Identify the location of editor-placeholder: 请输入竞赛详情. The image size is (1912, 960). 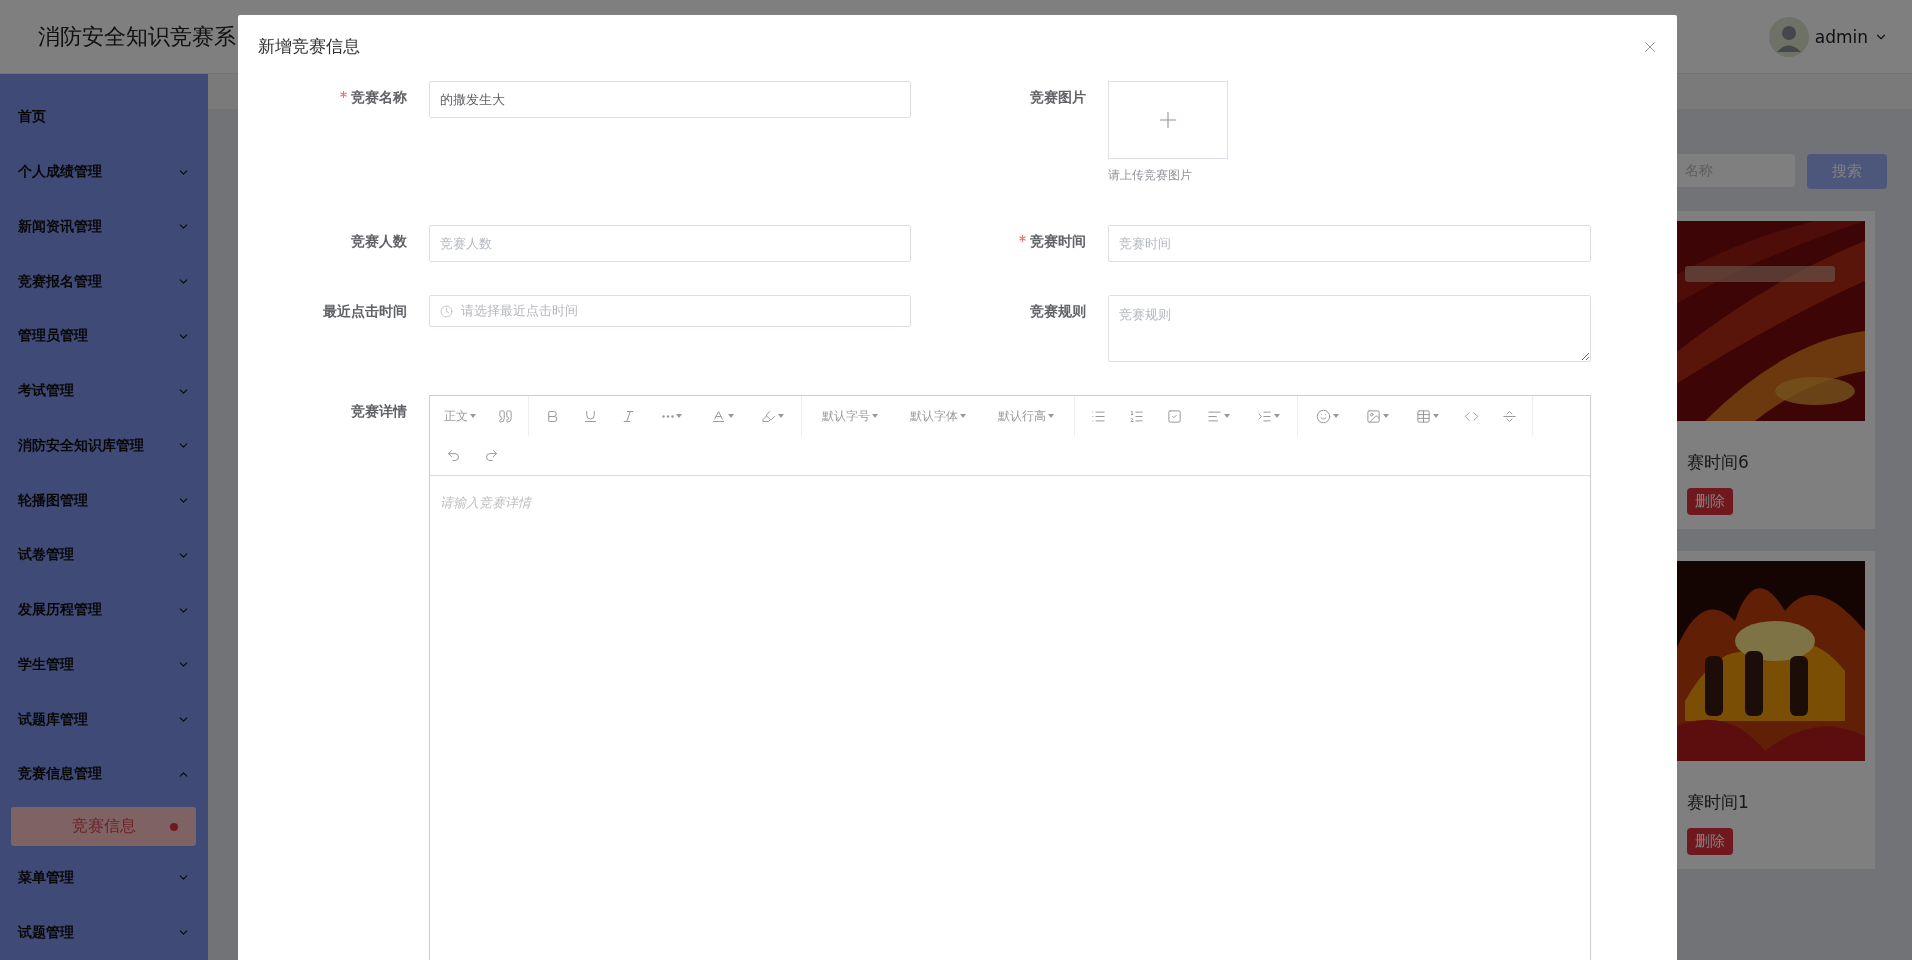
(485, 502).